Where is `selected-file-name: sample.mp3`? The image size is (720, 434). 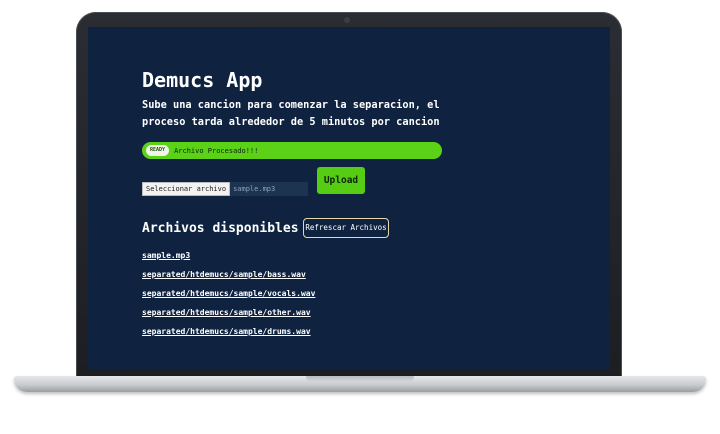
selected-file-name: sample.mp3 is located at coordinates (254, 189).